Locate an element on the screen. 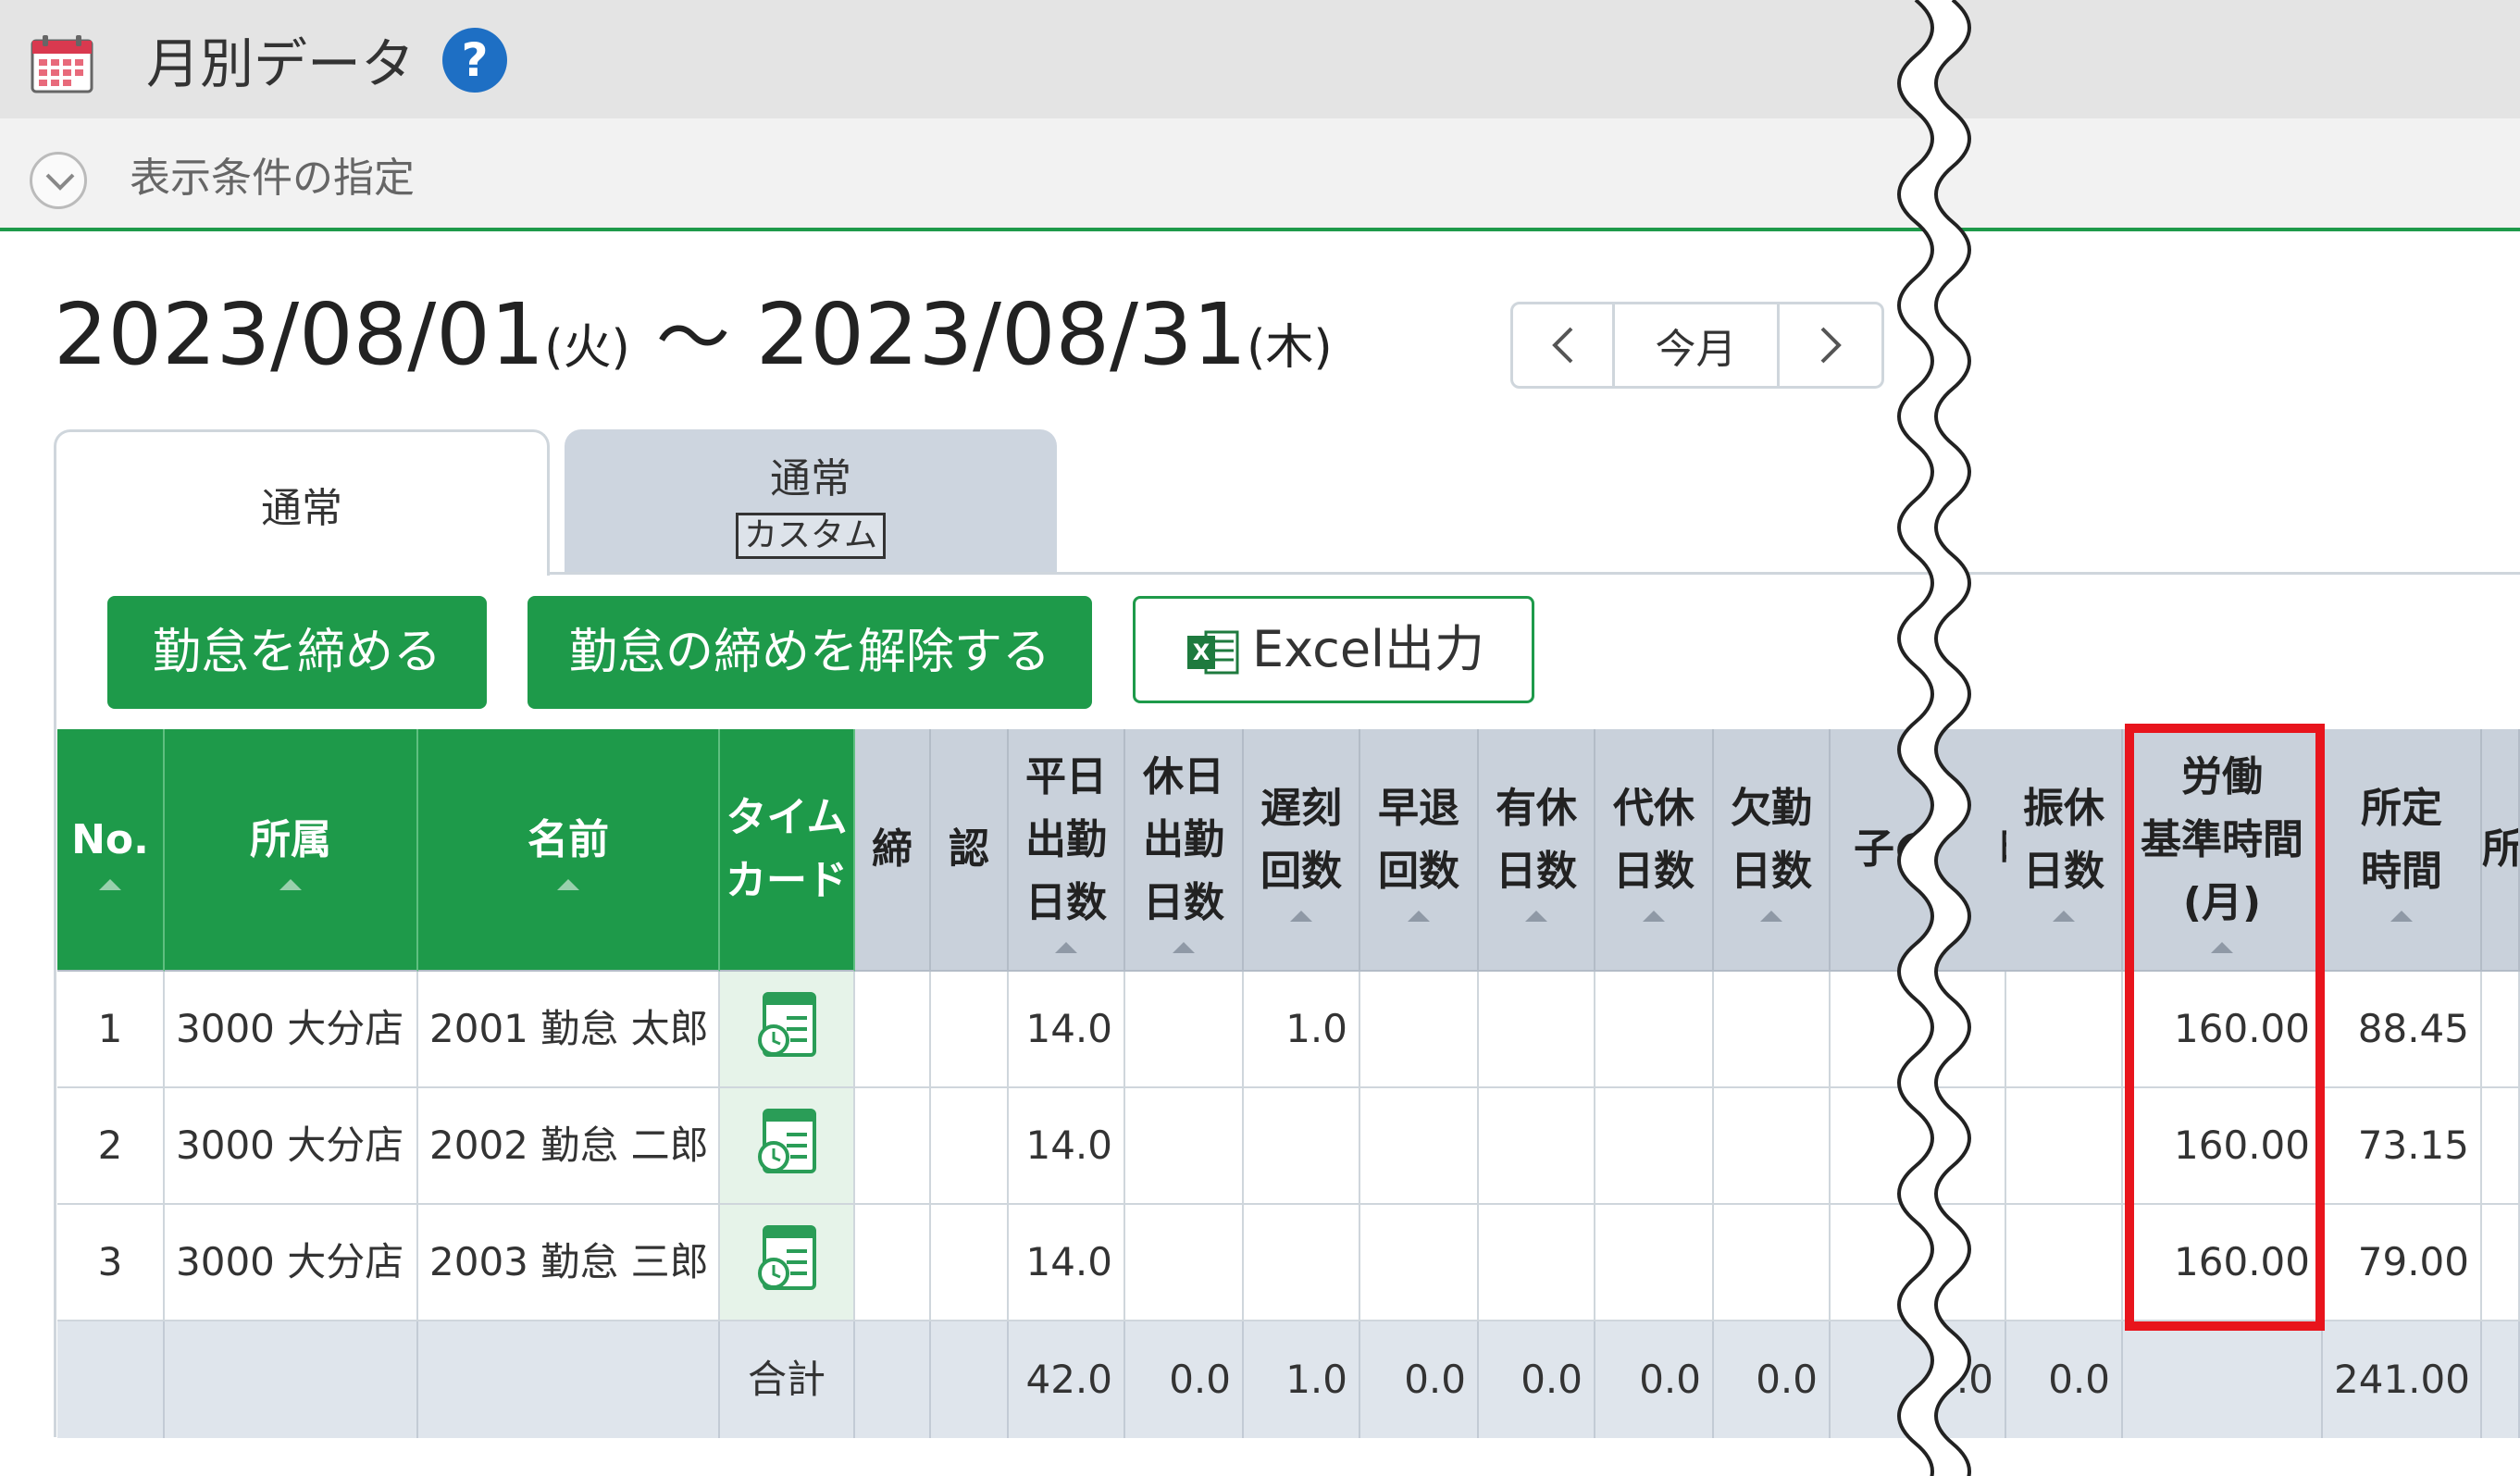 The height and width of the screenshot is (1476, 2520). total-comp: 0.0 is located at coordinates (1654, 1379).